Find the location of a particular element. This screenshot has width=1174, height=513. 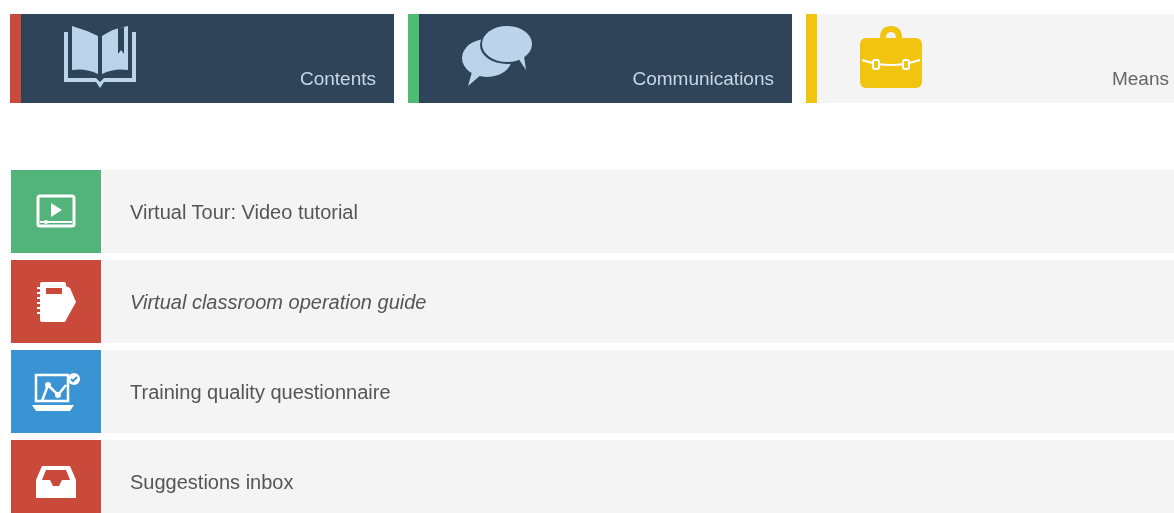

video-player-icon is located at coordinates (56, 211).